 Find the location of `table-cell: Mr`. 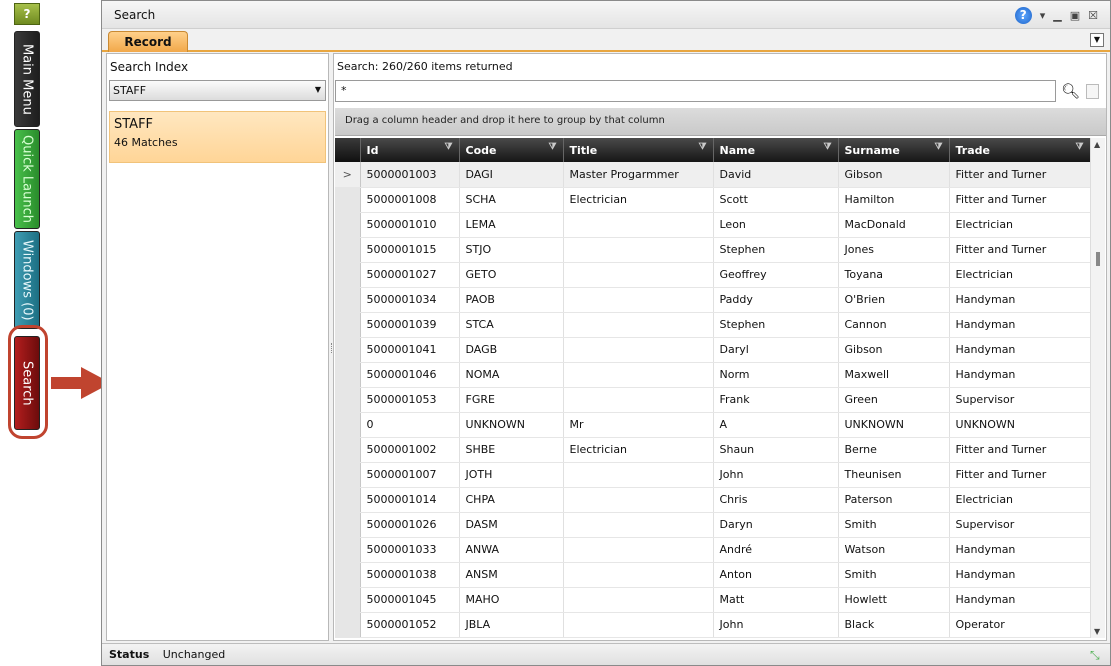

table-cell: Mr is located at coordinates (638, 425).